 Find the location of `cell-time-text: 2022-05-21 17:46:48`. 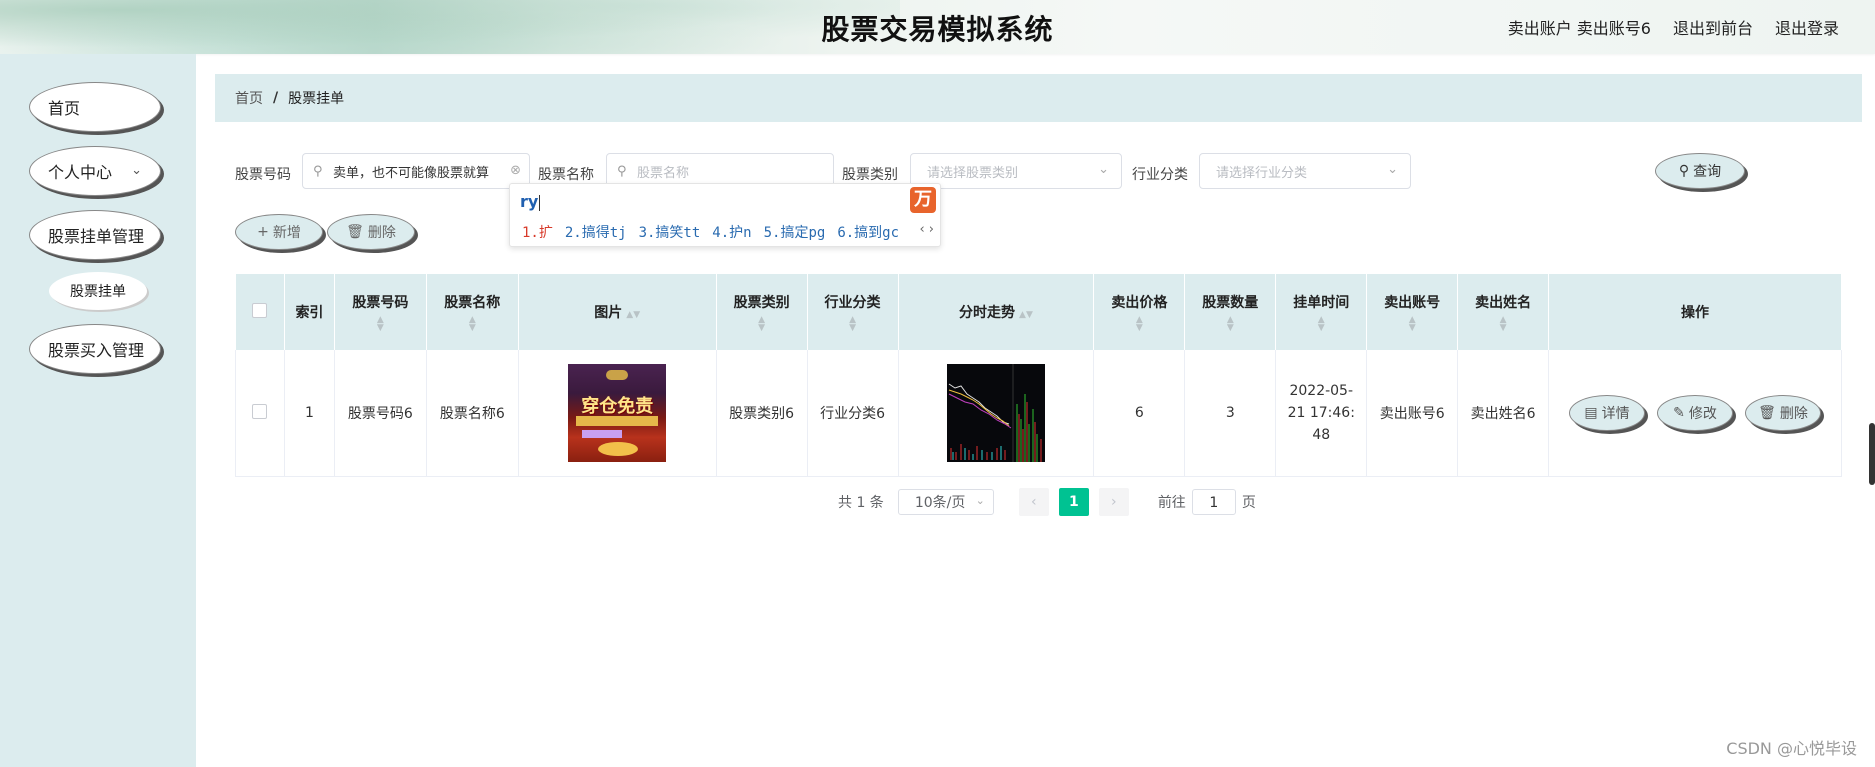

cell-time-text: 2022-05-21 17:46:48 is located at coordinates (1321, 413).